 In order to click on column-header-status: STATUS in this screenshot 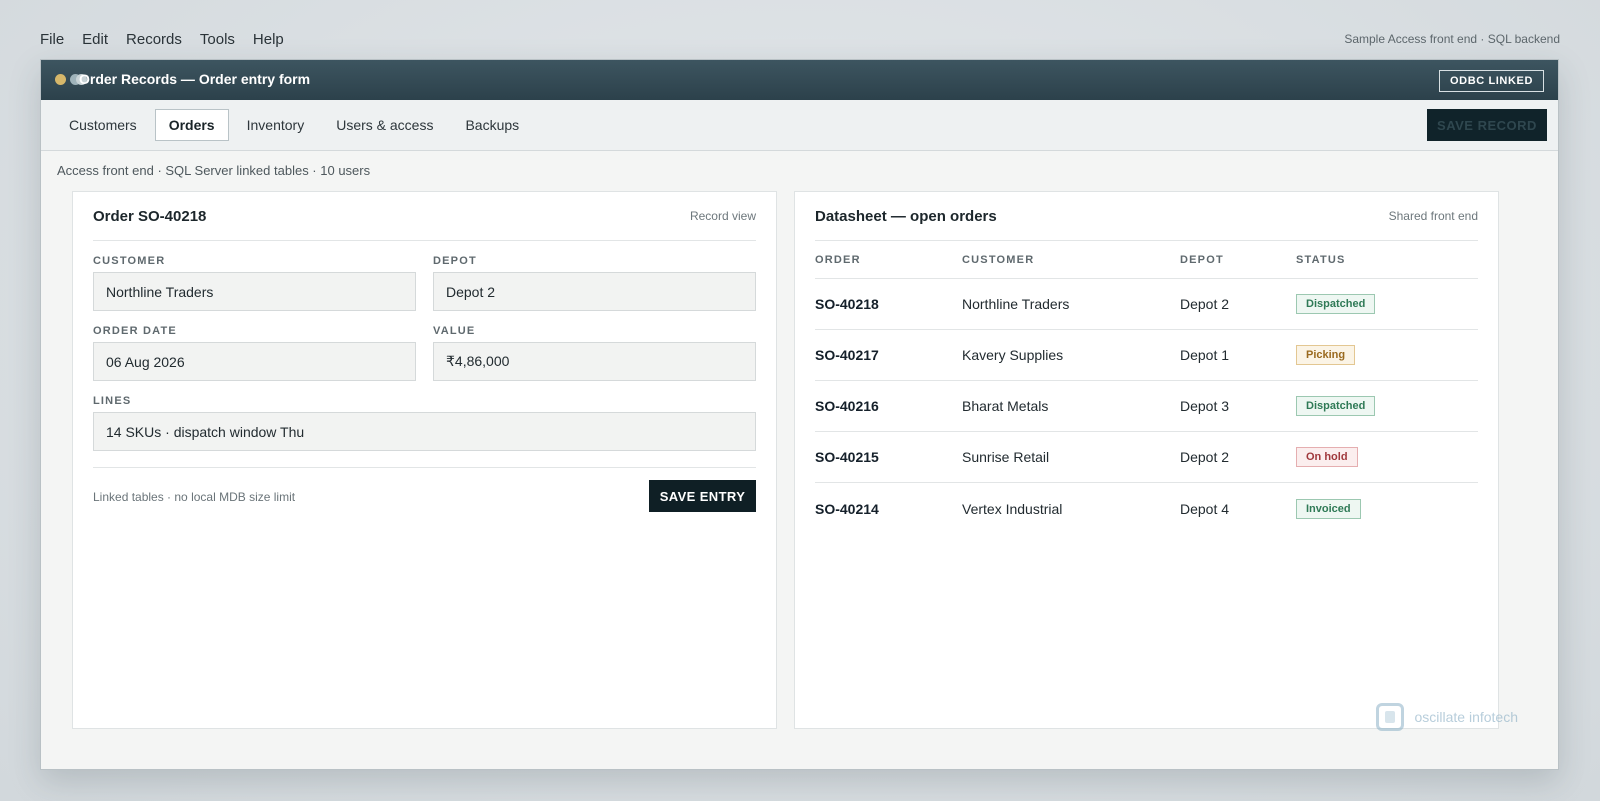, I will do `click(1387, 260)`.